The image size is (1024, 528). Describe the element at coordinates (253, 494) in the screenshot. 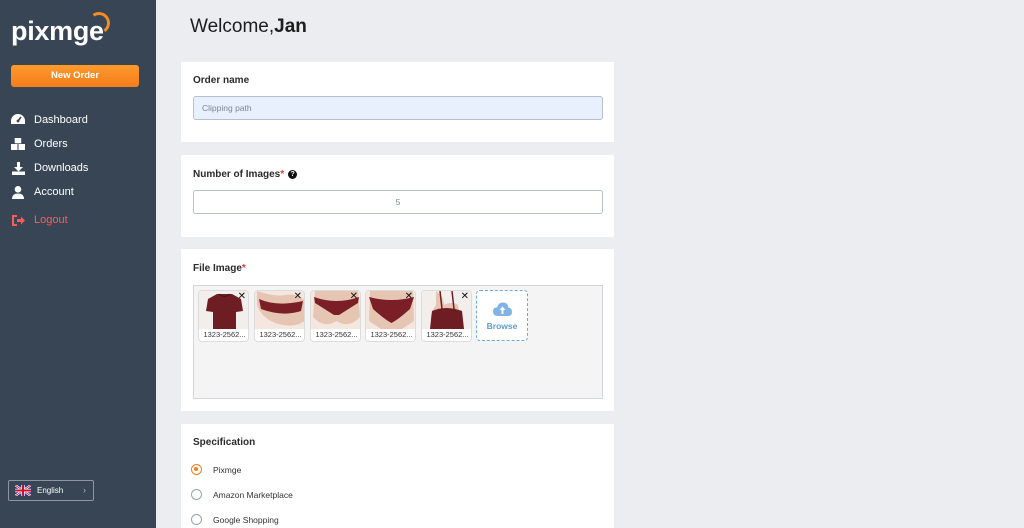

I see `spec-option-label: Amazon Marketplace` at that location.